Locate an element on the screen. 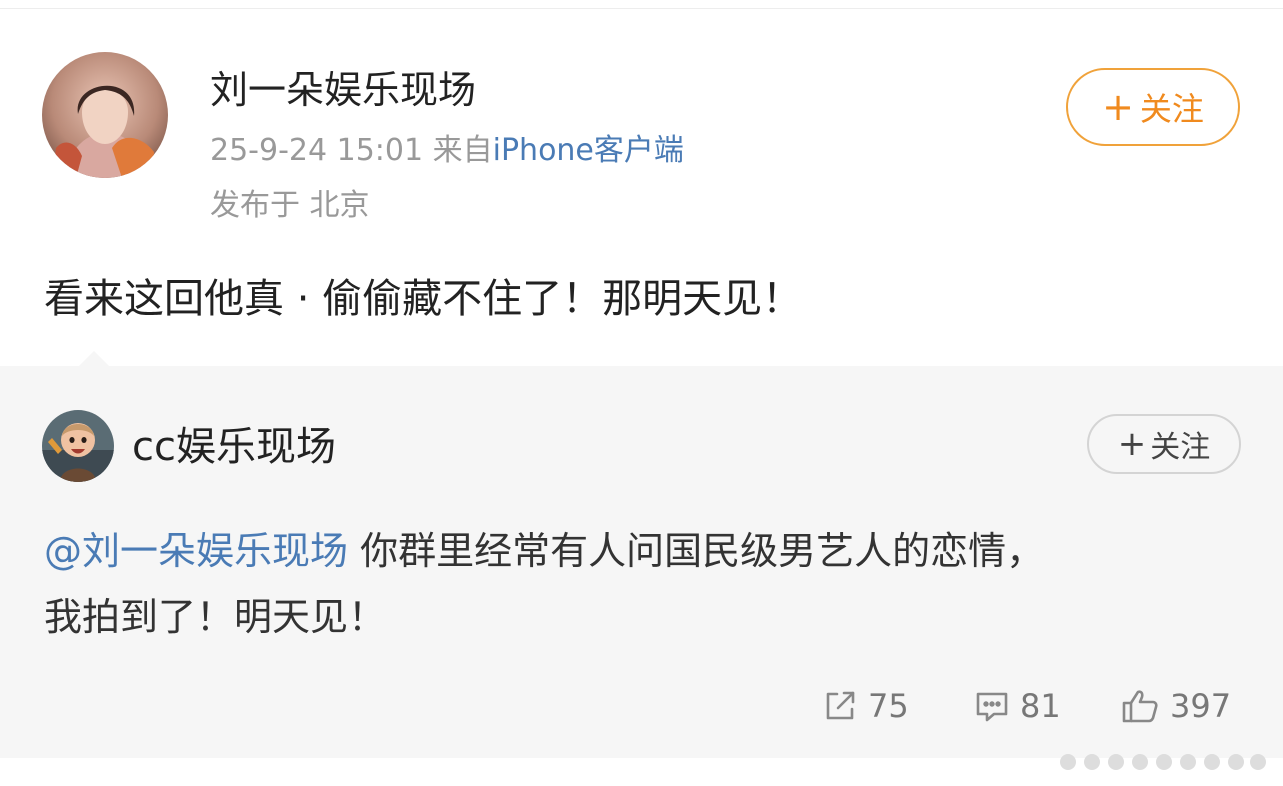 The height and width of the screenshot is (786, 1283). comment-icon is located at coordinates (992, 706).